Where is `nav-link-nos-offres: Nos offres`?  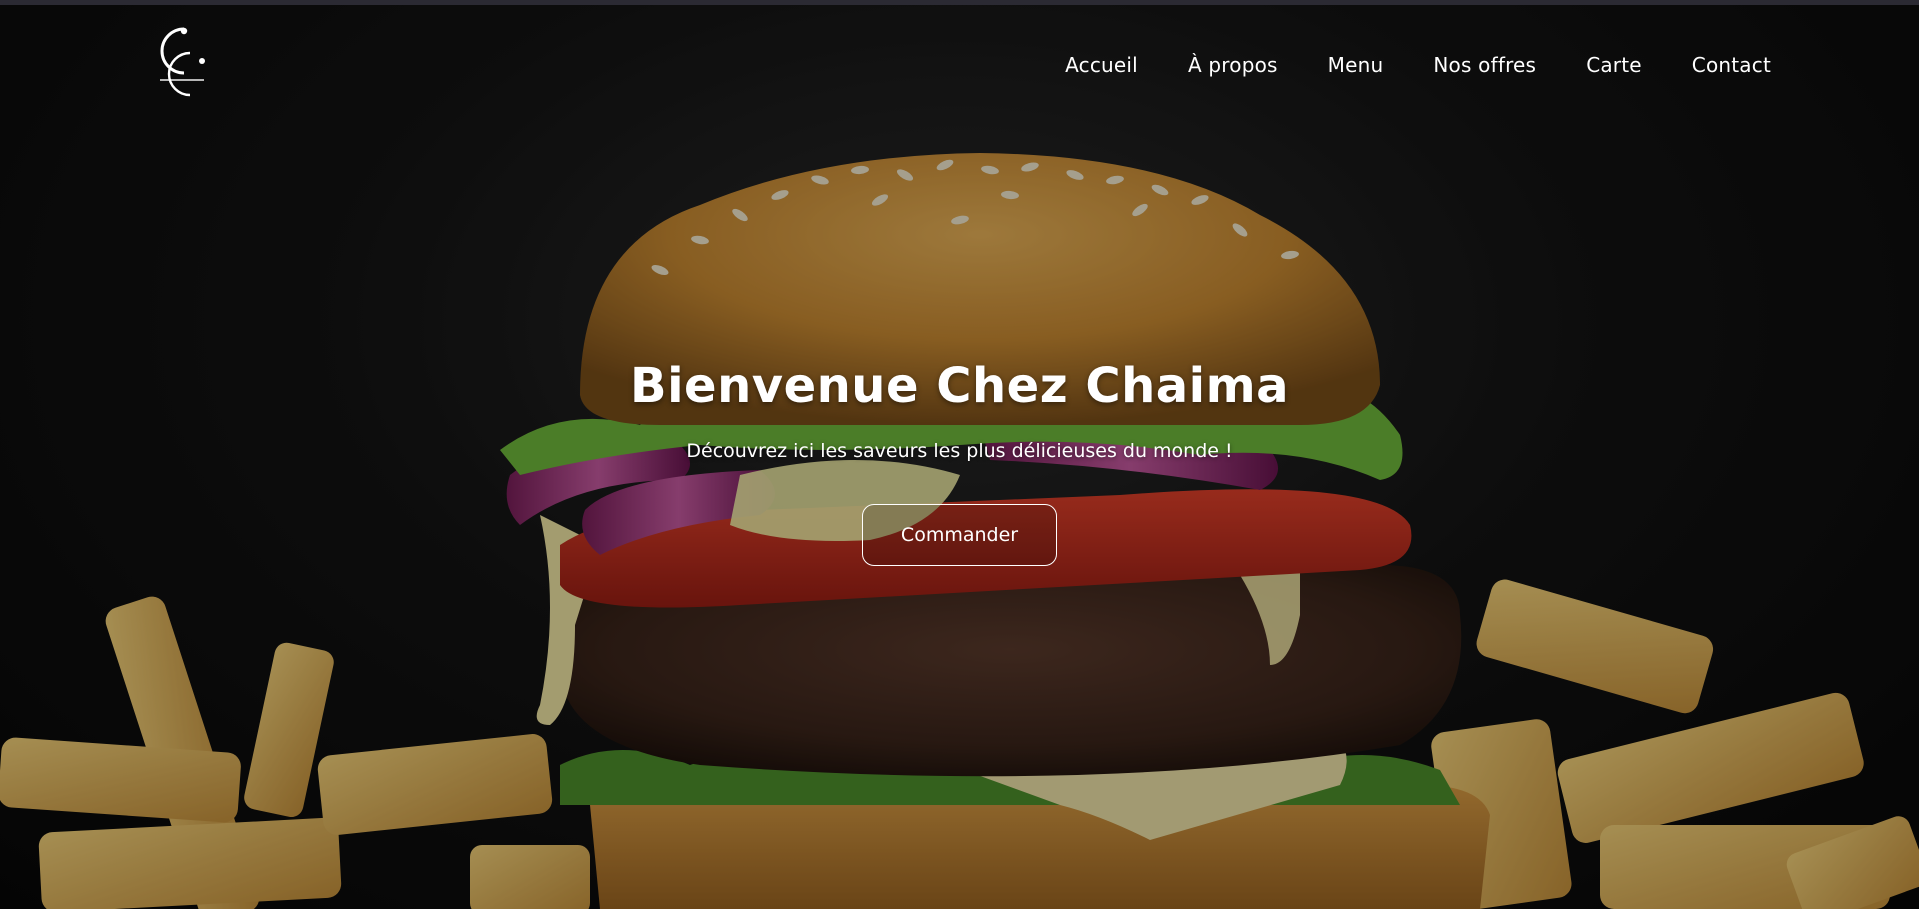
nav-link-nos-offres: Nos offres is located at coordinates (1484, 65).